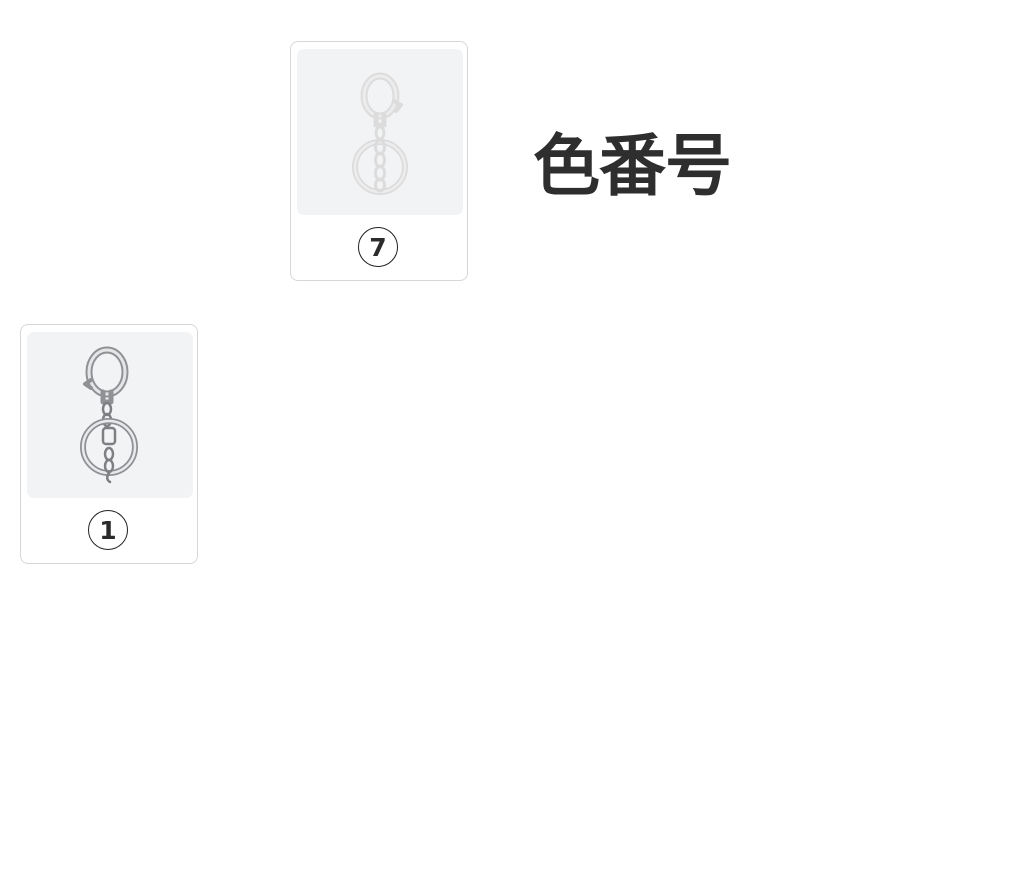  I want to click on page-heading: 色番号, so click(632, 166).